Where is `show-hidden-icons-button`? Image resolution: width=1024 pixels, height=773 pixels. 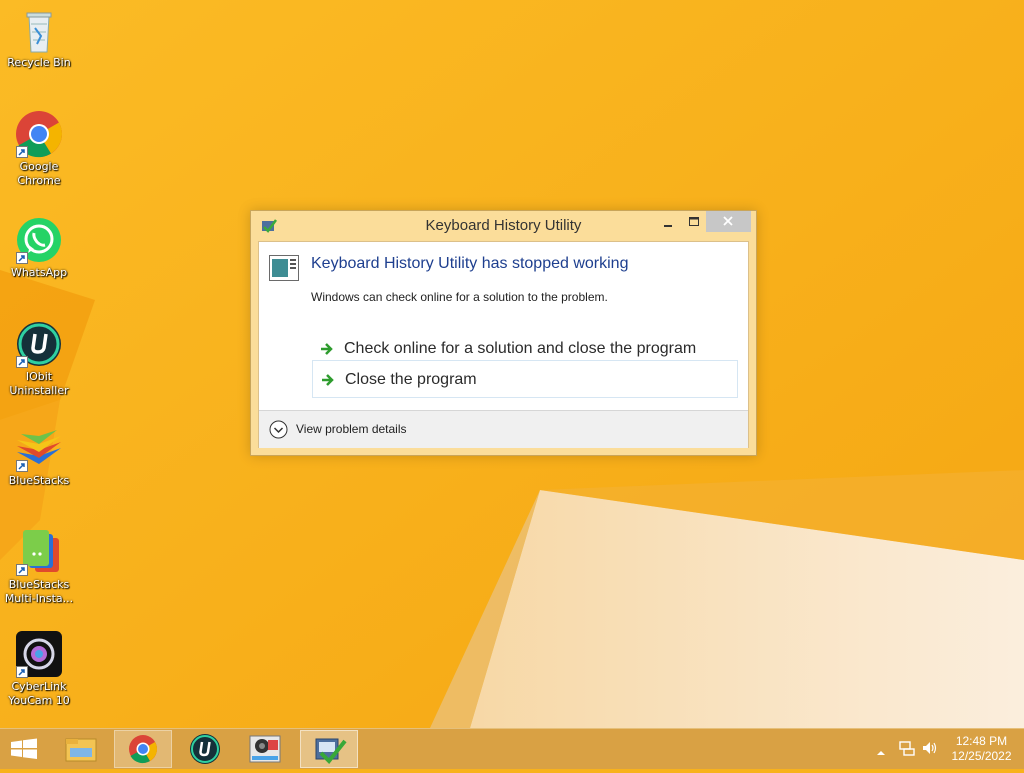
show-hidden-icons-button is located at coordinates (881, 752).